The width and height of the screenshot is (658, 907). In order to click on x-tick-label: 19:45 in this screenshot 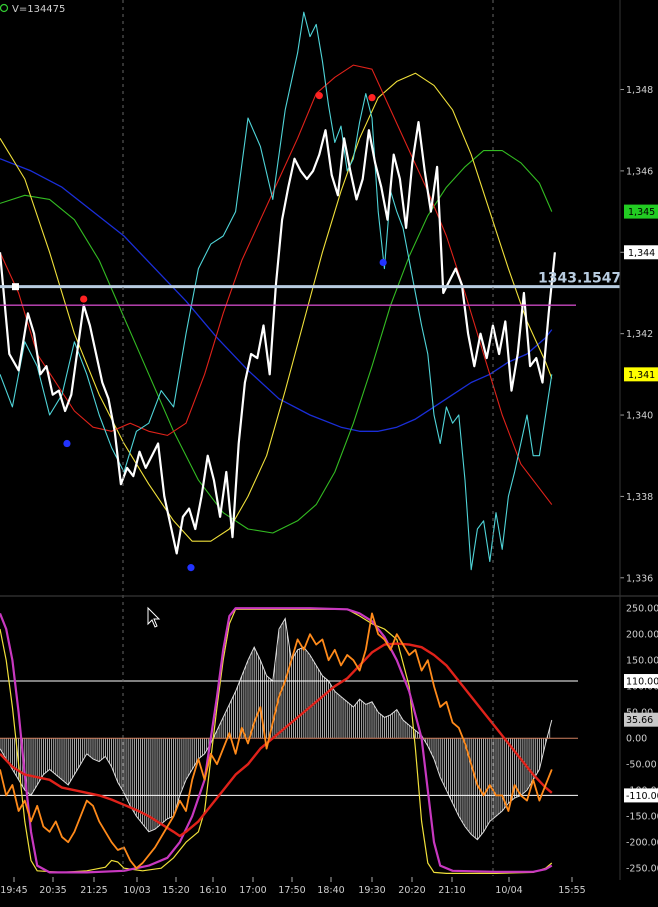, I will do `click(13, 890)`.